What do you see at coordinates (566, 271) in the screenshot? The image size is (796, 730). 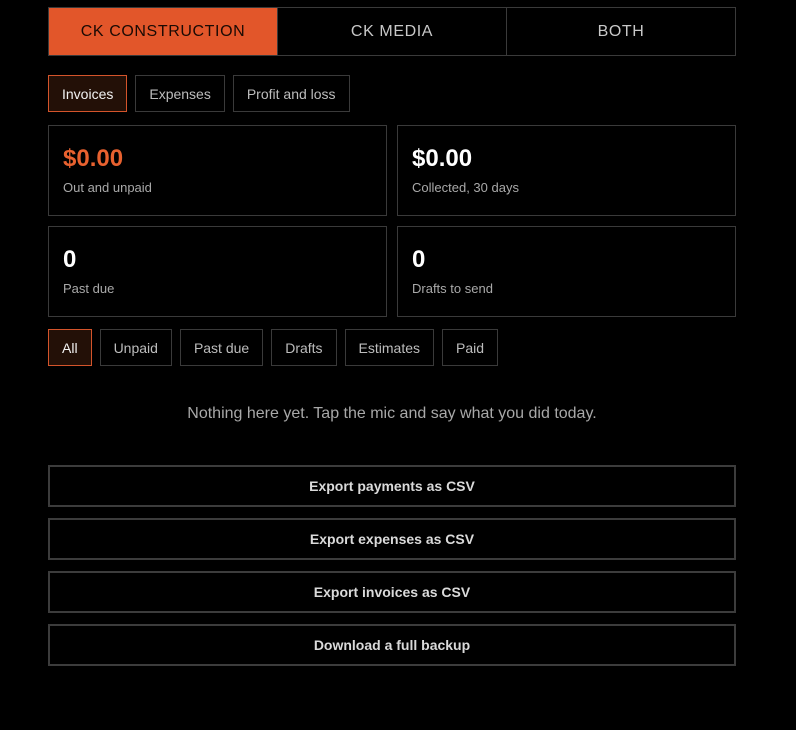 I see `stat-card-drafts-to-send: 0 Drafts to send` at bounding box center [566, 271].